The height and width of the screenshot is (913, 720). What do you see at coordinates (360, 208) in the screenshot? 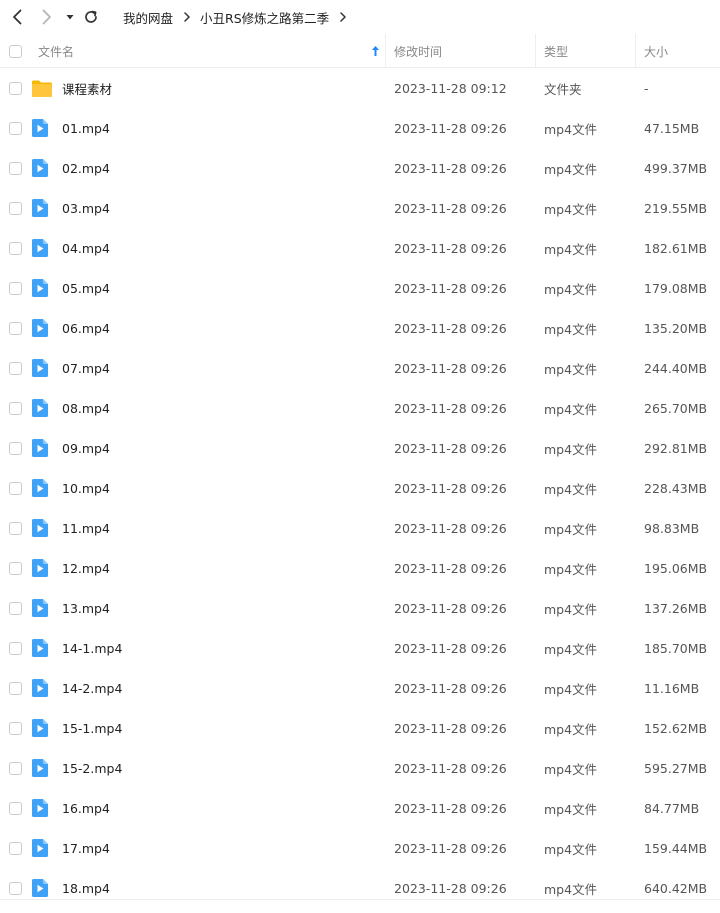
I see `file-row: 03.mp4 2023-11-28 09:26 mp4文件 219.55MB` at bounding box center [360, 208].